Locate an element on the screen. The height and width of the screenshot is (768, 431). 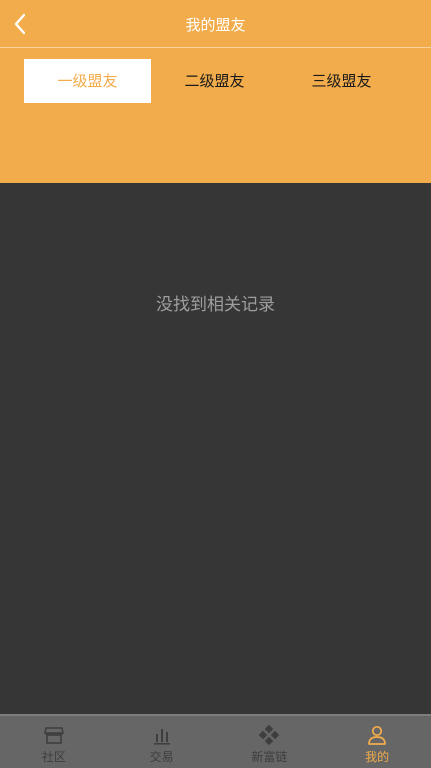
page-title: 我的盟友 is located at coordinates (215, 25).